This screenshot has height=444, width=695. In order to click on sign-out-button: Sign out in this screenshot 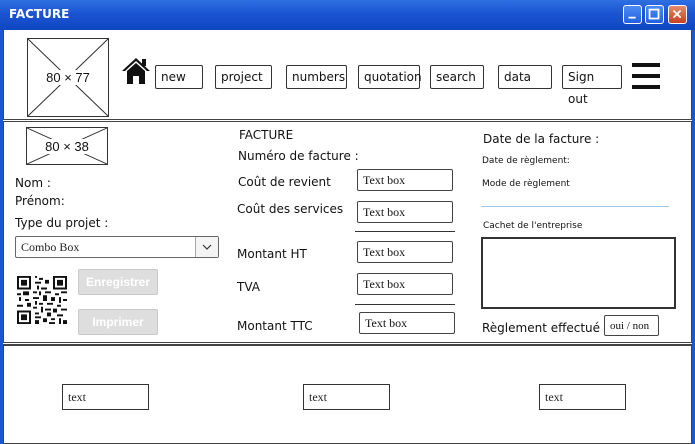, I will do `click(592, 85)`.